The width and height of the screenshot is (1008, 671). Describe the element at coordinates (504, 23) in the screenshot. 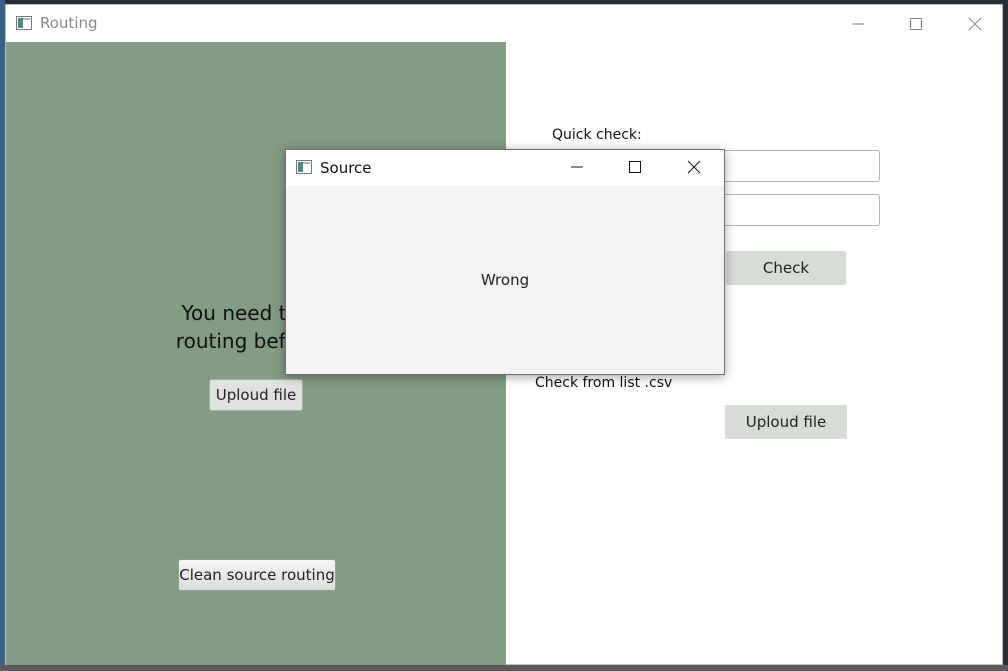

I see `main-titlebar: Routing` at that location.